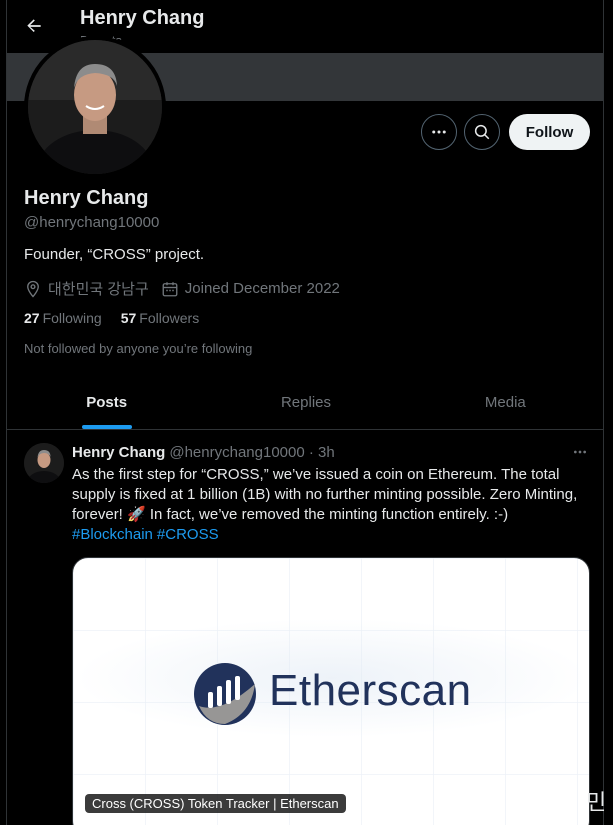 The height and width of the screenshot is (825, 613). I want to click on card-title-label: Cross (CROSS) Token Tracker | Etherscan, so click(215, 803).